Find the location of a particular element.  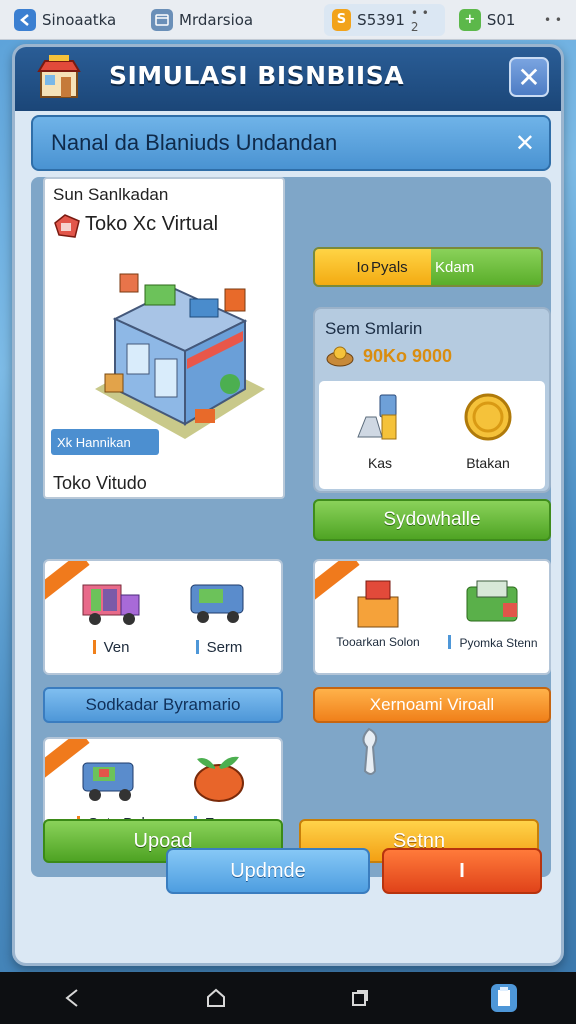

shop-chip: Xk Hannikan is located at coordinates (105, 442).